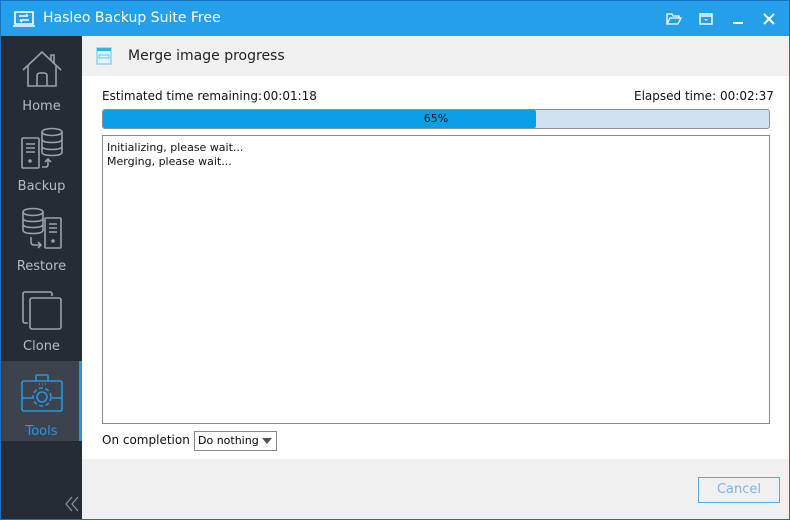  What do you see at coordinates (41, 266) in the screenshot?
I see `sidebar-item-label: Restore` at bounding box center [41, 266].